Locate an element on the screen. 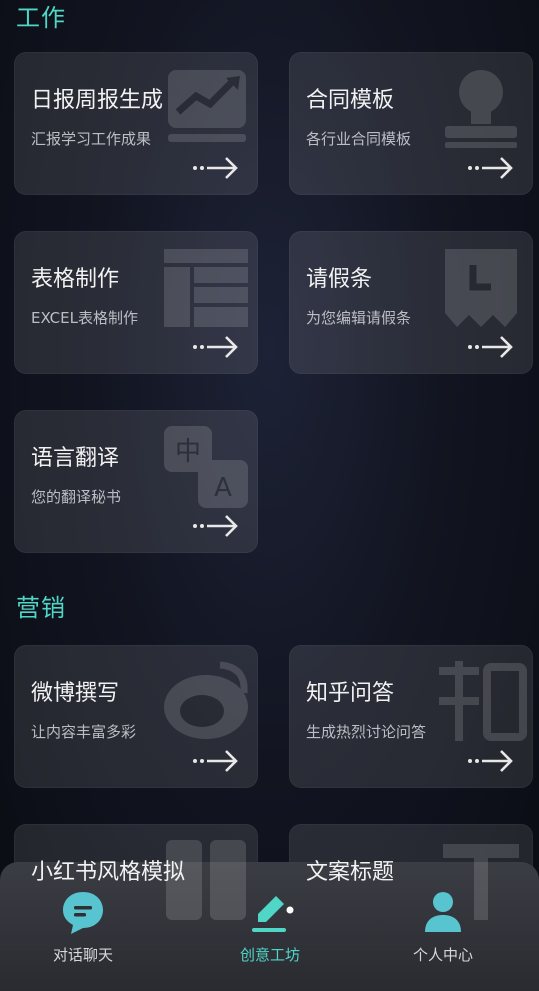 The image size is (539, 991). nav-label: 对话聊天 is located at coordinates (82, 955).